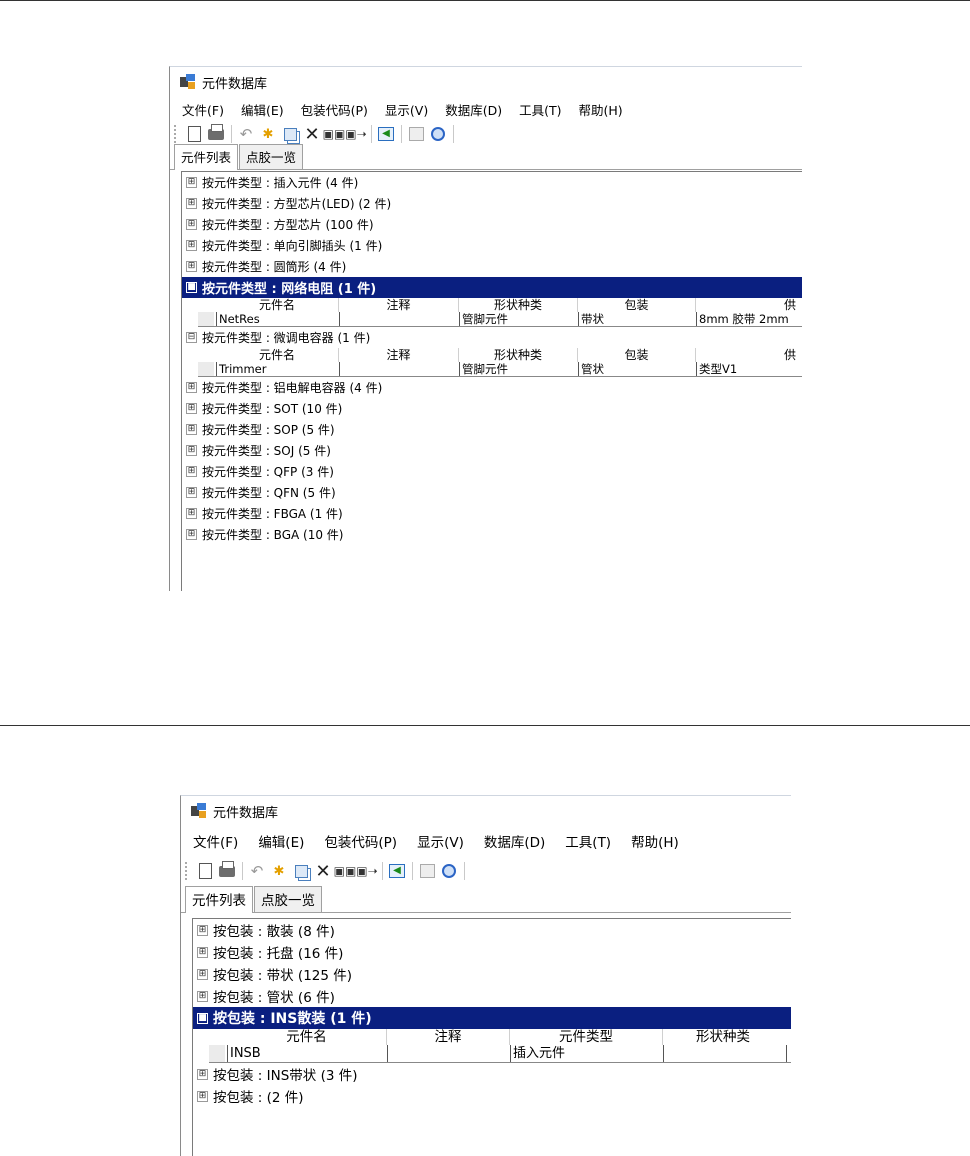 This screenshot has height=1156, width=970. I want to click on tree-group: ⊞ 按元件类型 : SOJ (5 件), so click(492, 450).